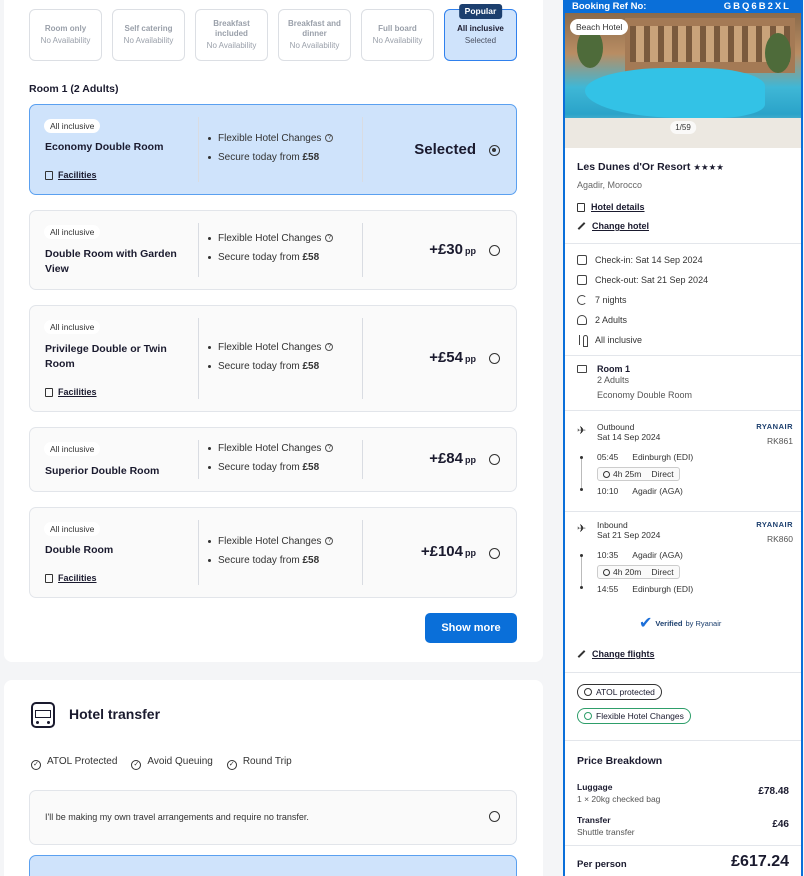 The image size is (804, 876). What do you see at coordinates (446, 458) in the screenshot?
I see `price-amount: +£84` at bounding box center [446, 458].